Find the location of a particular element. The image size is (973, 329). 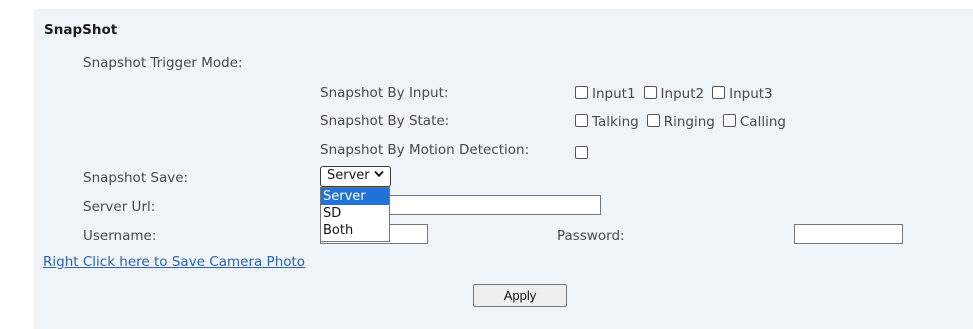

ringing-checkbox is located at coordinates (653, 120).